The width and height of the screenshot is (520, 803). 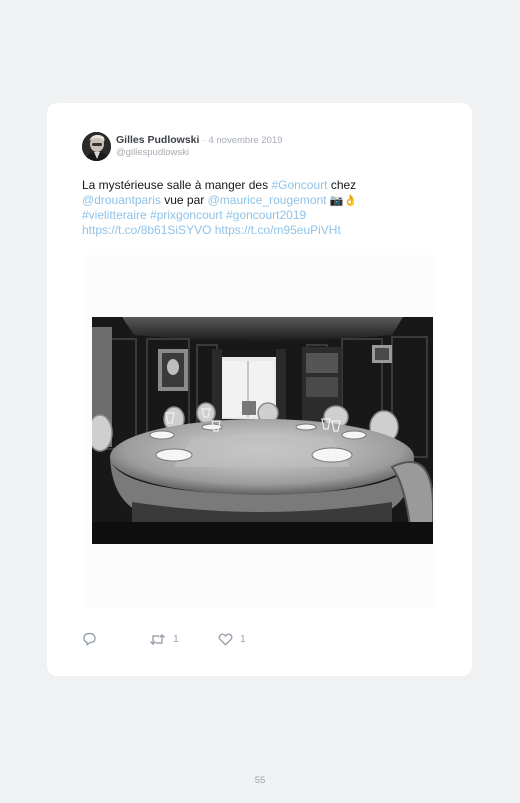 What do you see at coordinates (177, 185) in the screenshot?
I see `text-segment: La mystérieuse salle à manger des` at bounding box center [177, 185].